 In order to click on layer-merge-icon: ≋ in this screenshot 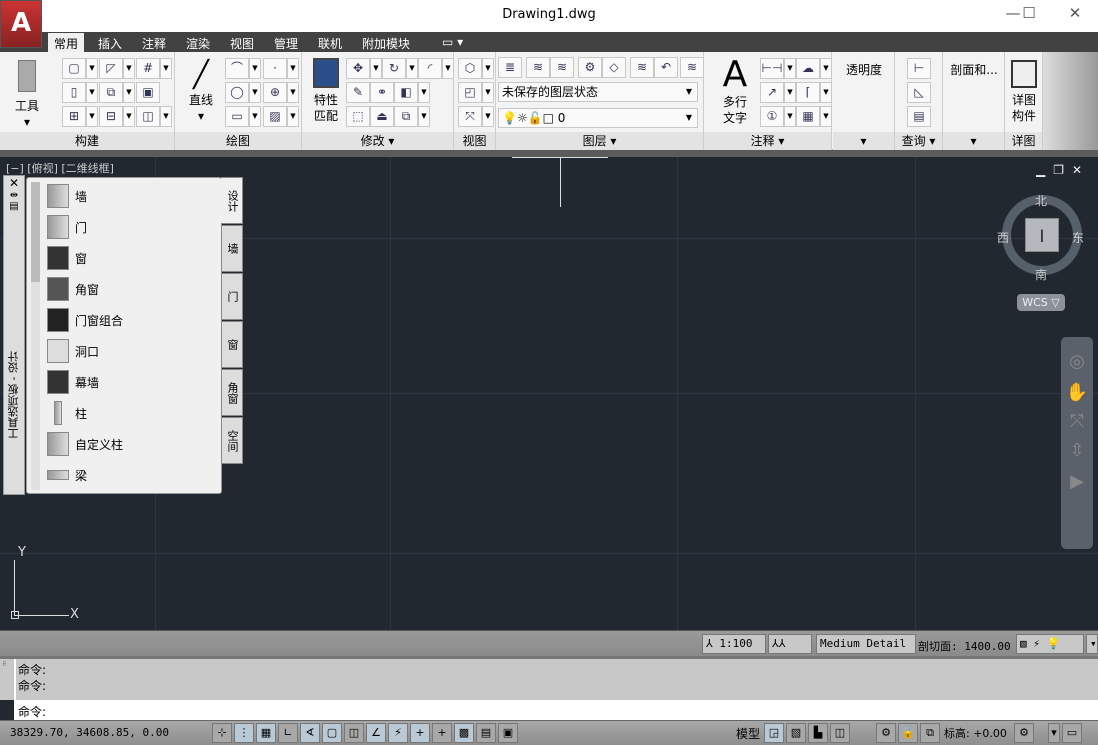, I will do `click(642, 67)`.